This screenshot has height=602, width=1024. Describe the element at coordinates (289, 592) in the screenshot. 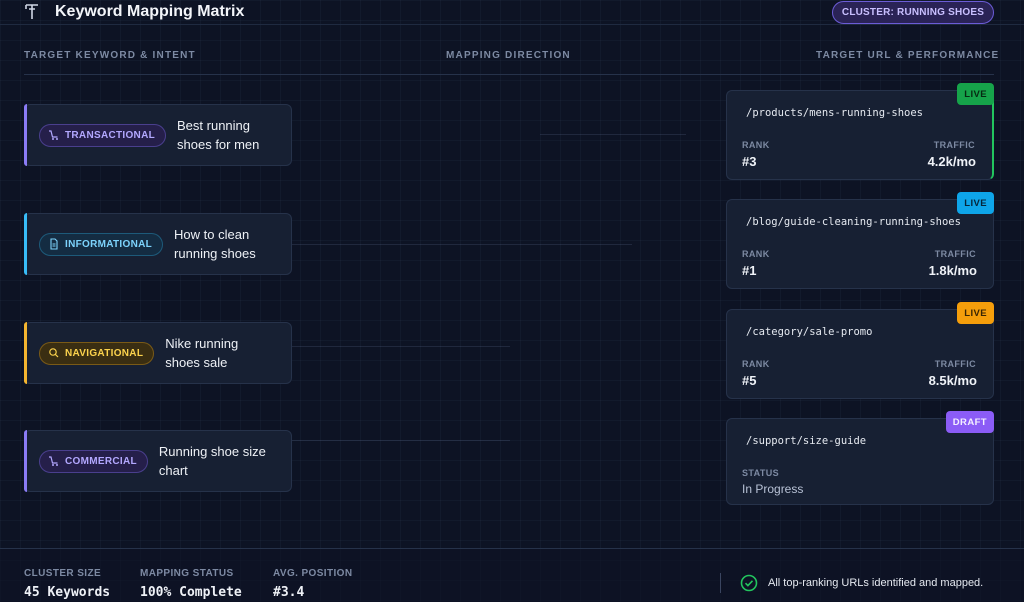

I see `avg-position-value: #3.4` at that location.